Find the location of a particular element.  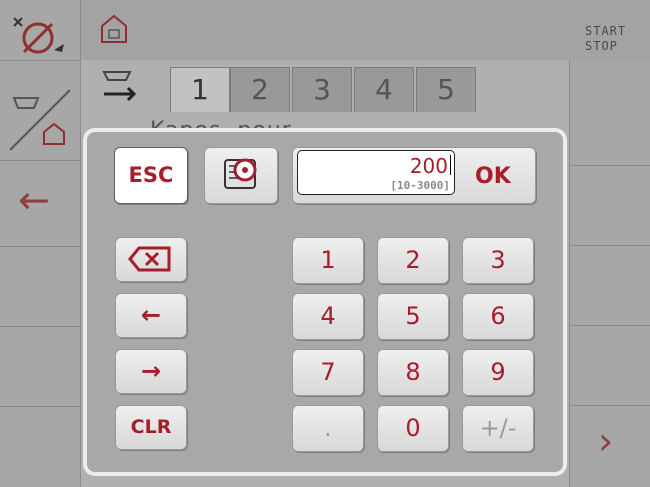

backspace-icon is located at coordinates (149, 259).